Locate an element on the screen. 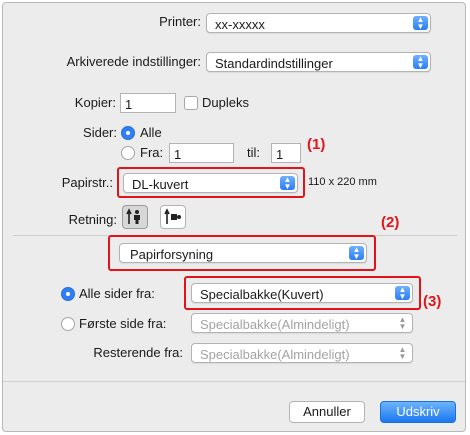  highlight-paper-size is located at coordinates (211, 182).